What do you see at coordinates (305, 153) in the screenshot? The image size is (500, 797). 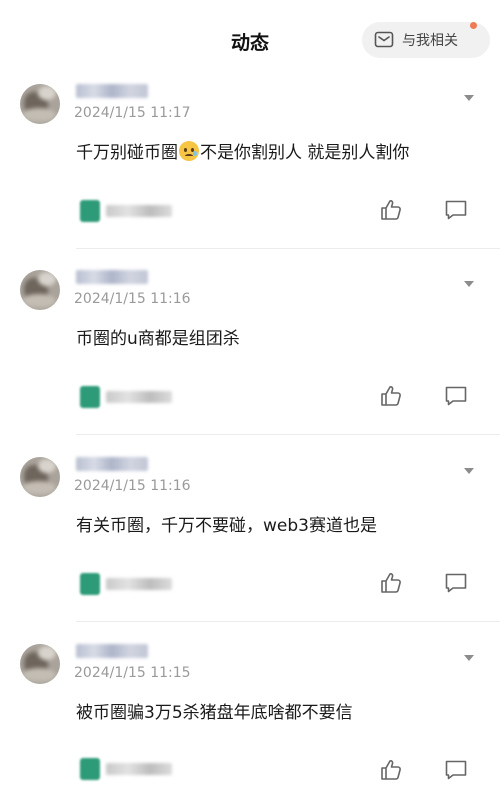 I see `comment-text-part: 不是你割别人 就是别人割你` at bounding box center [305, 153].